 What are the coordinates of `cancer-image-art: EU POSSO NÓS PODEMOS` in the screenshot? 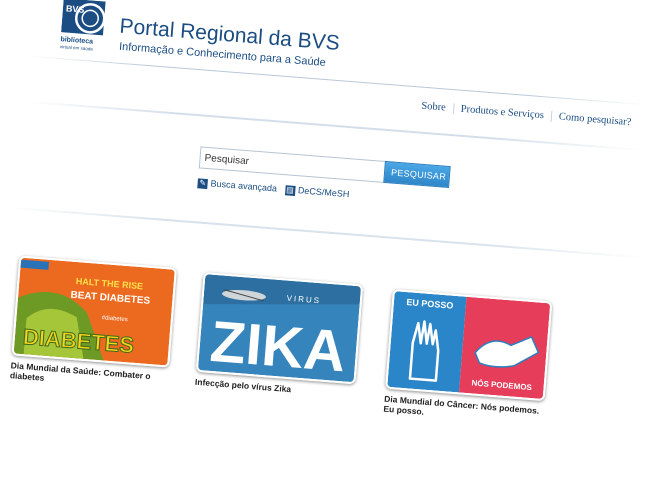 It's located at (469, 345).